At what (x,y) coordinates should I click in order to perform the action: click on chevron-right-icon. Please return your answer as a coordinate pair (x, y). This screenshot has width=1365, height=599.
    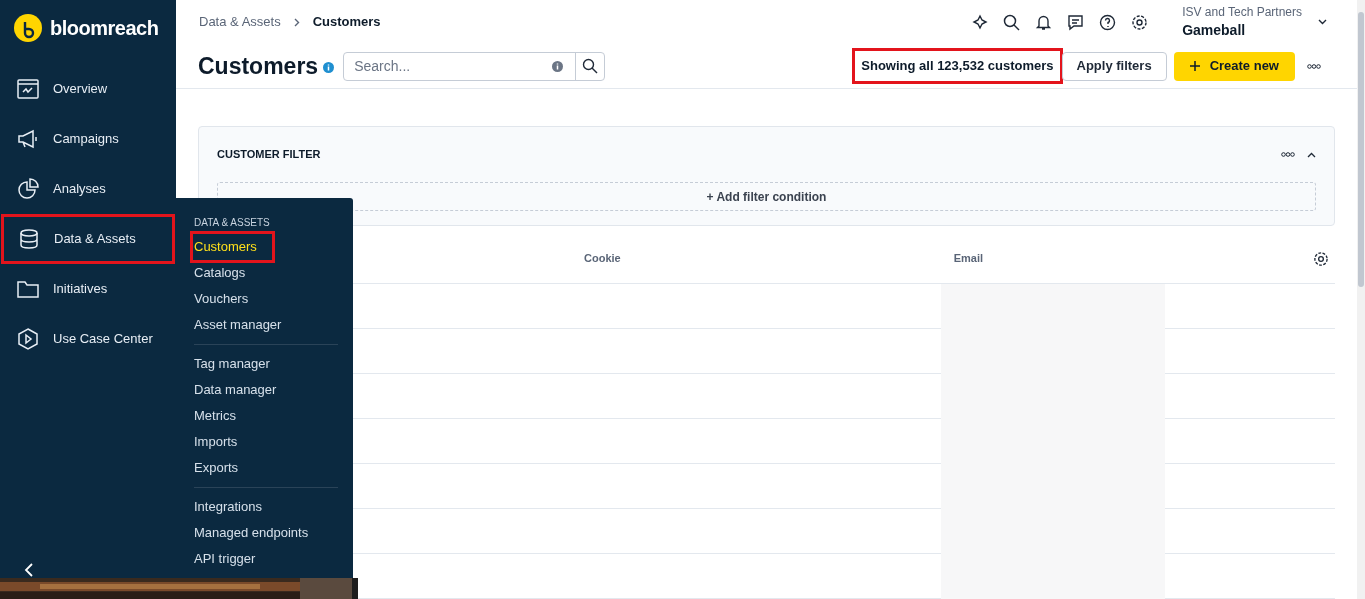
    Looking at the image, I should click on (296, 22).